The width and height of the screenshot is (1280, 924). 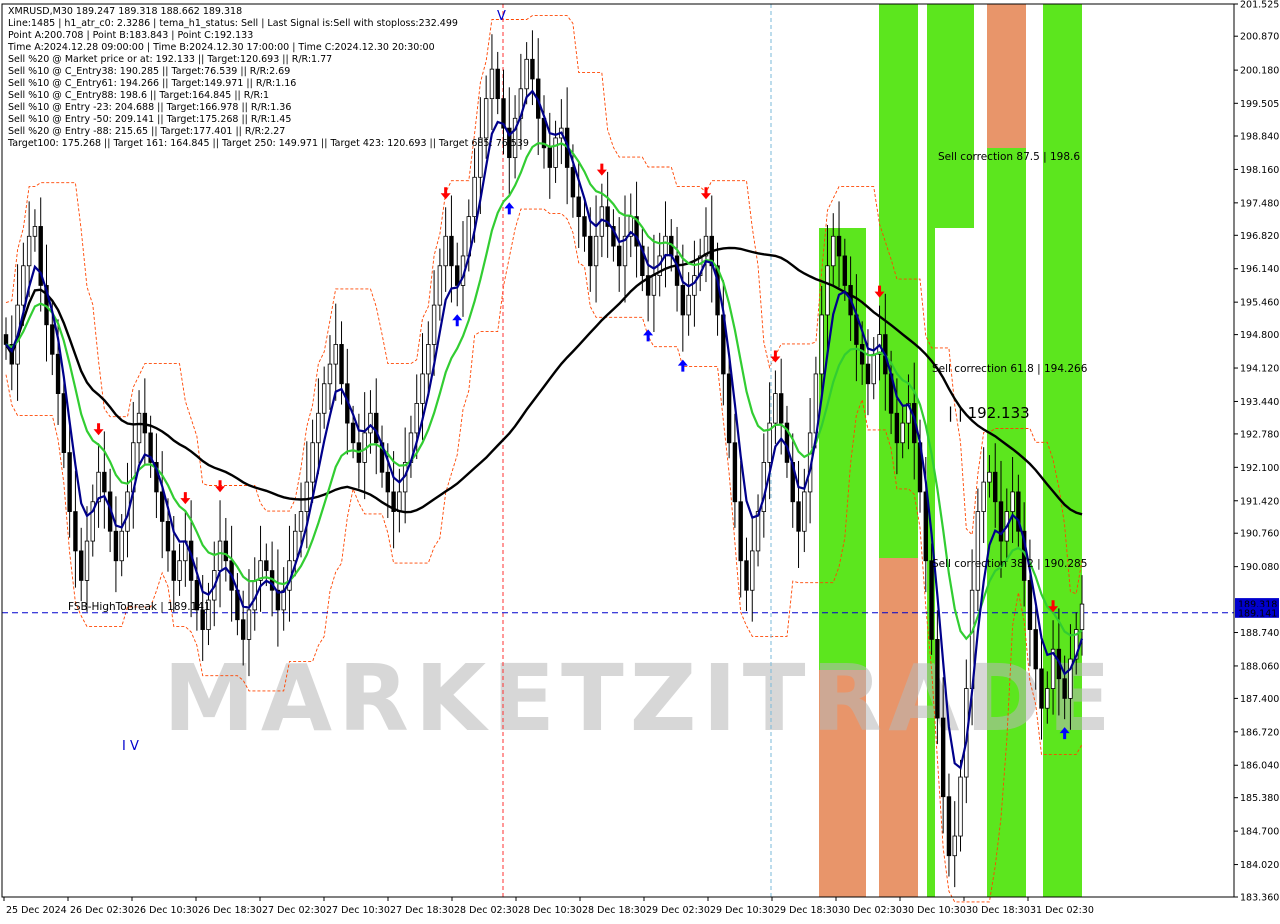 What do you see at coordinates (1010, 369) in the screenshot?
I see `sell-correction-618-label: Sell correction 61.8 | 194.266` at bounding box center [1010, 369].